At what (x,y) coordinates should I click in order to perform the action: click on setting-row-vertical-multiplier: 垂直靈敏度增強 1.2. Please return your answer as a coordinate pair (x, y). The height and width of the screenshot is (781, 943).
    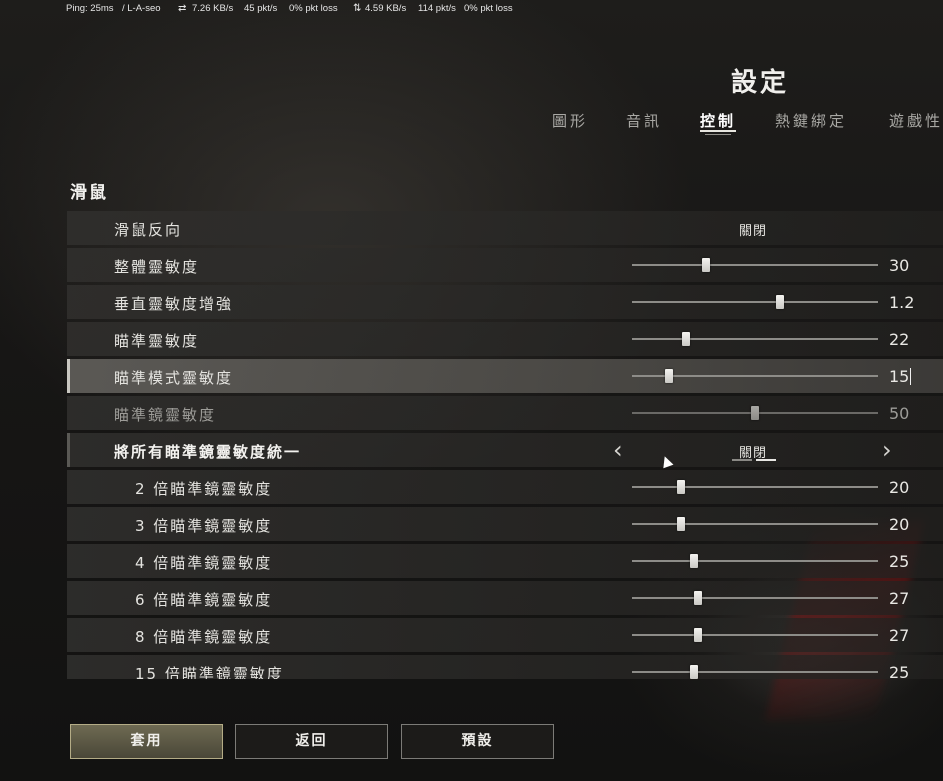
    Looking at the image, I should click on (505, 302).